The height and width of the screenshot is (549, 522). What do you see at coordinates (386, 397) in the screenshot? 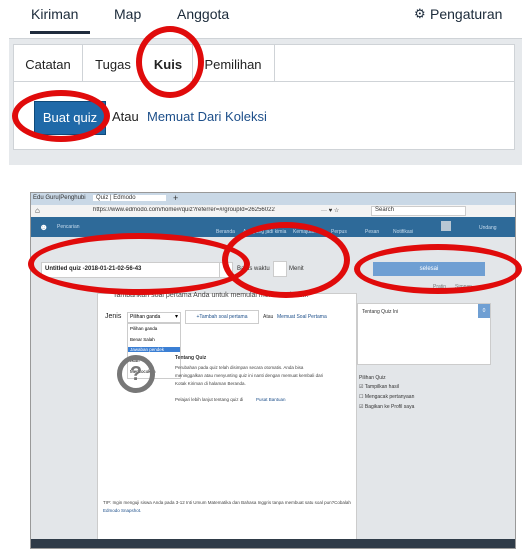
I see `option-shuffle: ☐ Mengacak pertanyaan` at bounding box center [386, 397].